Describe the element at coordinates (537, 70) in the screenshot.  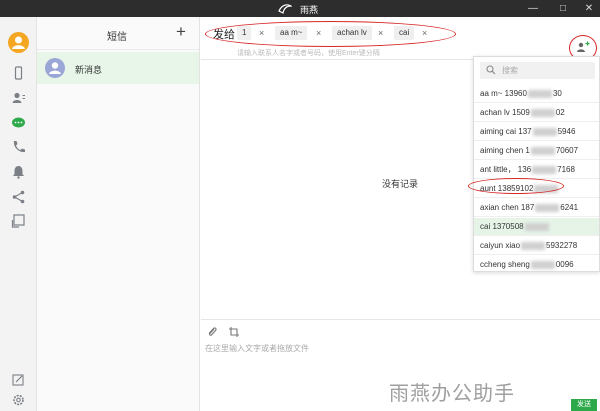
I see `contact-search-input: 搜索` at that location.